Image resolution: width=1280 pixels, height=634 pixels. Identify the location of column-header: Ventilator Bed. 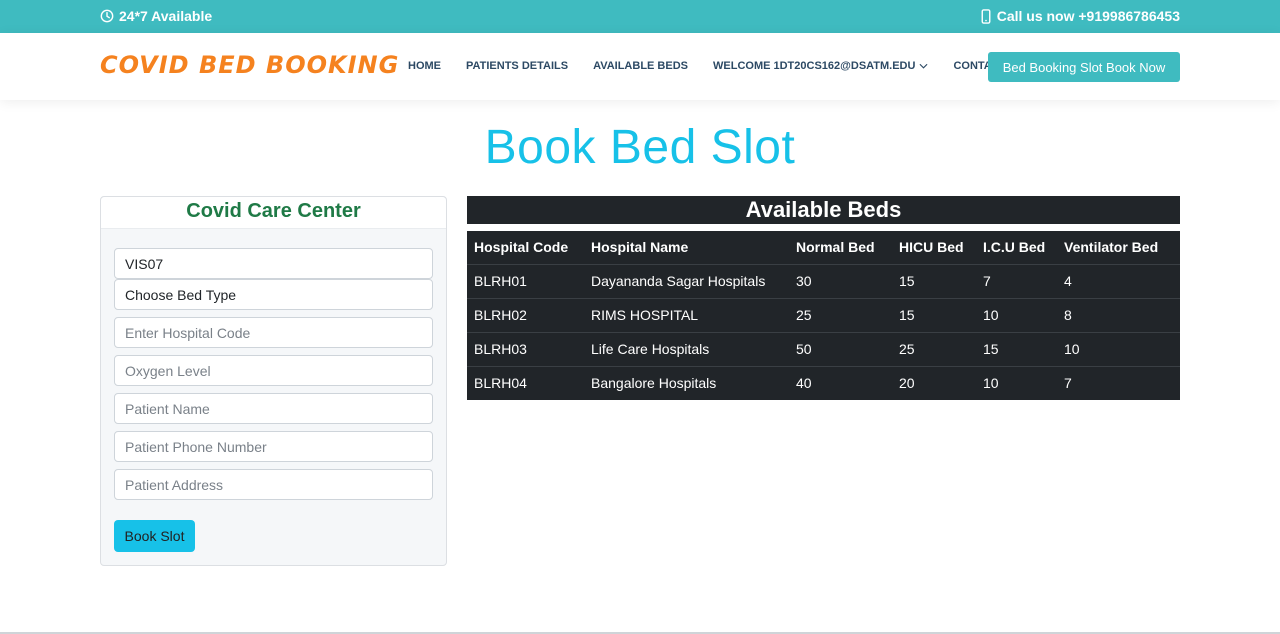
(1118, 248).